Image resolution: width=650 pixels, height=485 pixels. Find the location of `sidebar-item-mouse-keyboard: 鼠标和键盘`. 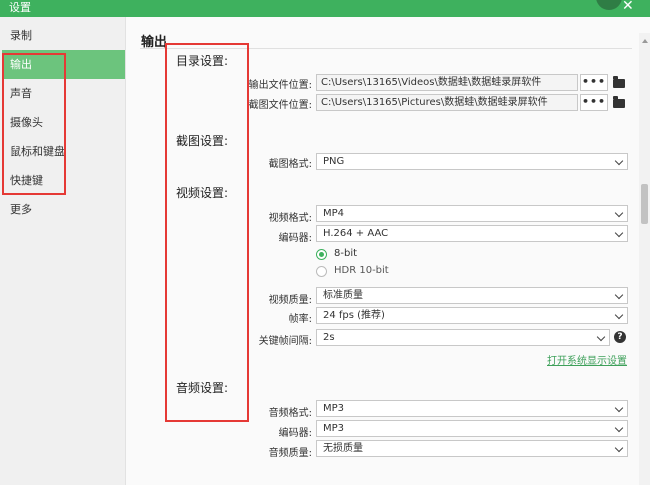

sidebar-item-mouse-keyboard: 鼠标和键盘 is located at coordinates (63, 151).